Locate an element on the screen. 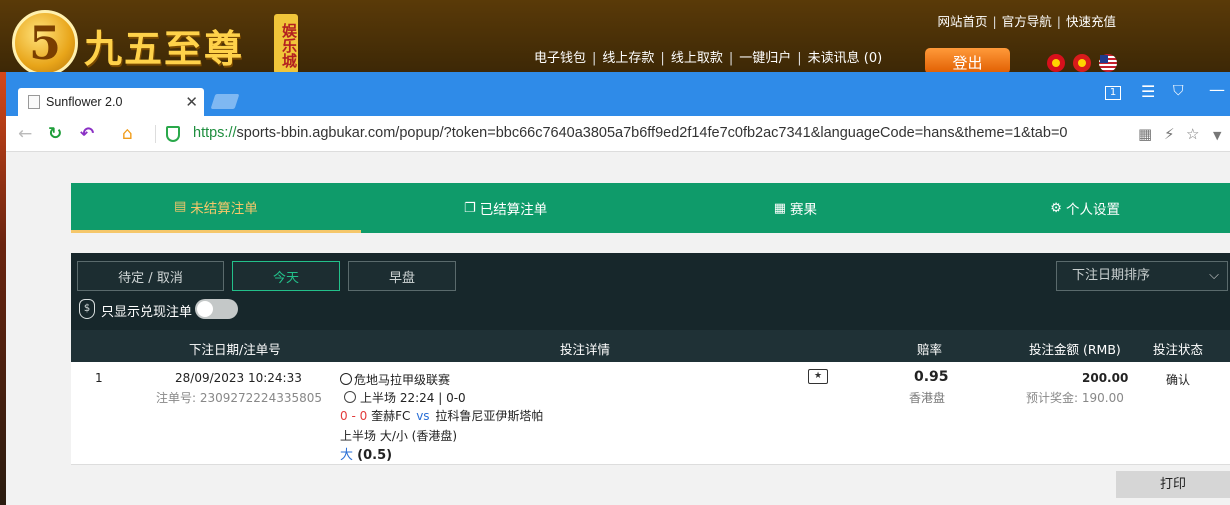 This screenshot has height=505, width=1230. filter-area: 待定 / 取消 今天 早盘 下注日期排序 ⌵ $ 只显示兑现注单 is located at coordinates (650, 291).